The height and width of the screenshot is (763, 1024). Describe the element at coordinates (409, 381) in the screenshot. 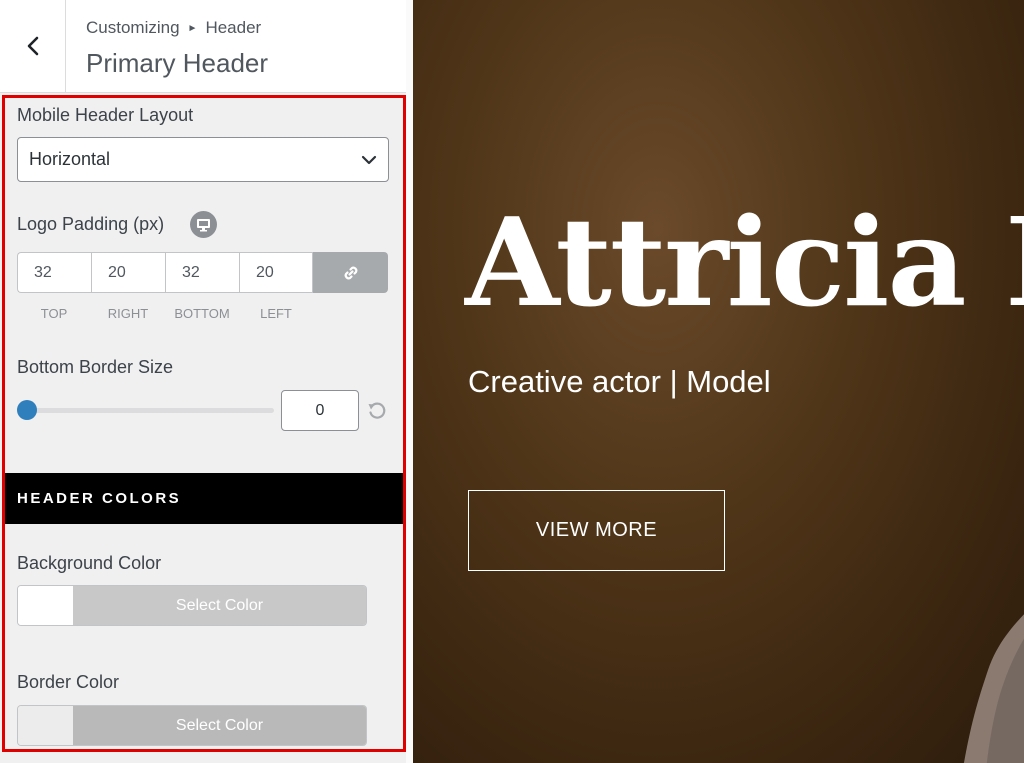

I see `panel-scrollbar` at that location.